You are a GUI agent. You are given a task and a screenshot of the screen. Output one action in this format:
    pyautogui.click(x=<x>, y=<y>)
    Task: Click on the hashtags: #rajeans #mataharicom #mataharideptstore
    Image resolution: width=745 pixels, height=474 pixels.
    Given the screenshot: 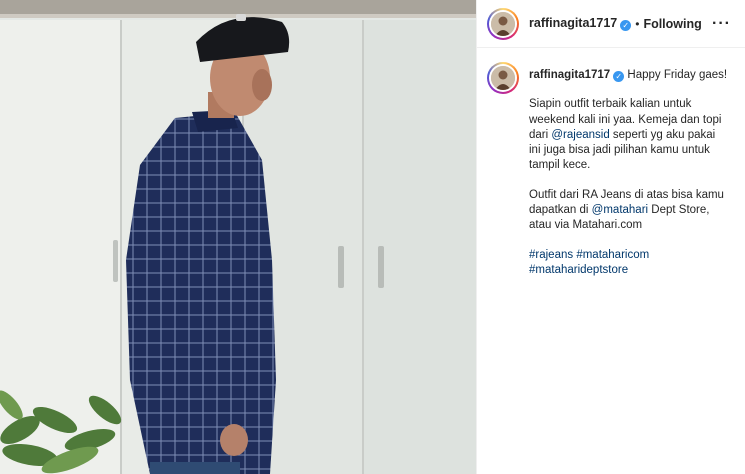 What is the action you would take?
    pyautogui.click(x=628, y=263)
    